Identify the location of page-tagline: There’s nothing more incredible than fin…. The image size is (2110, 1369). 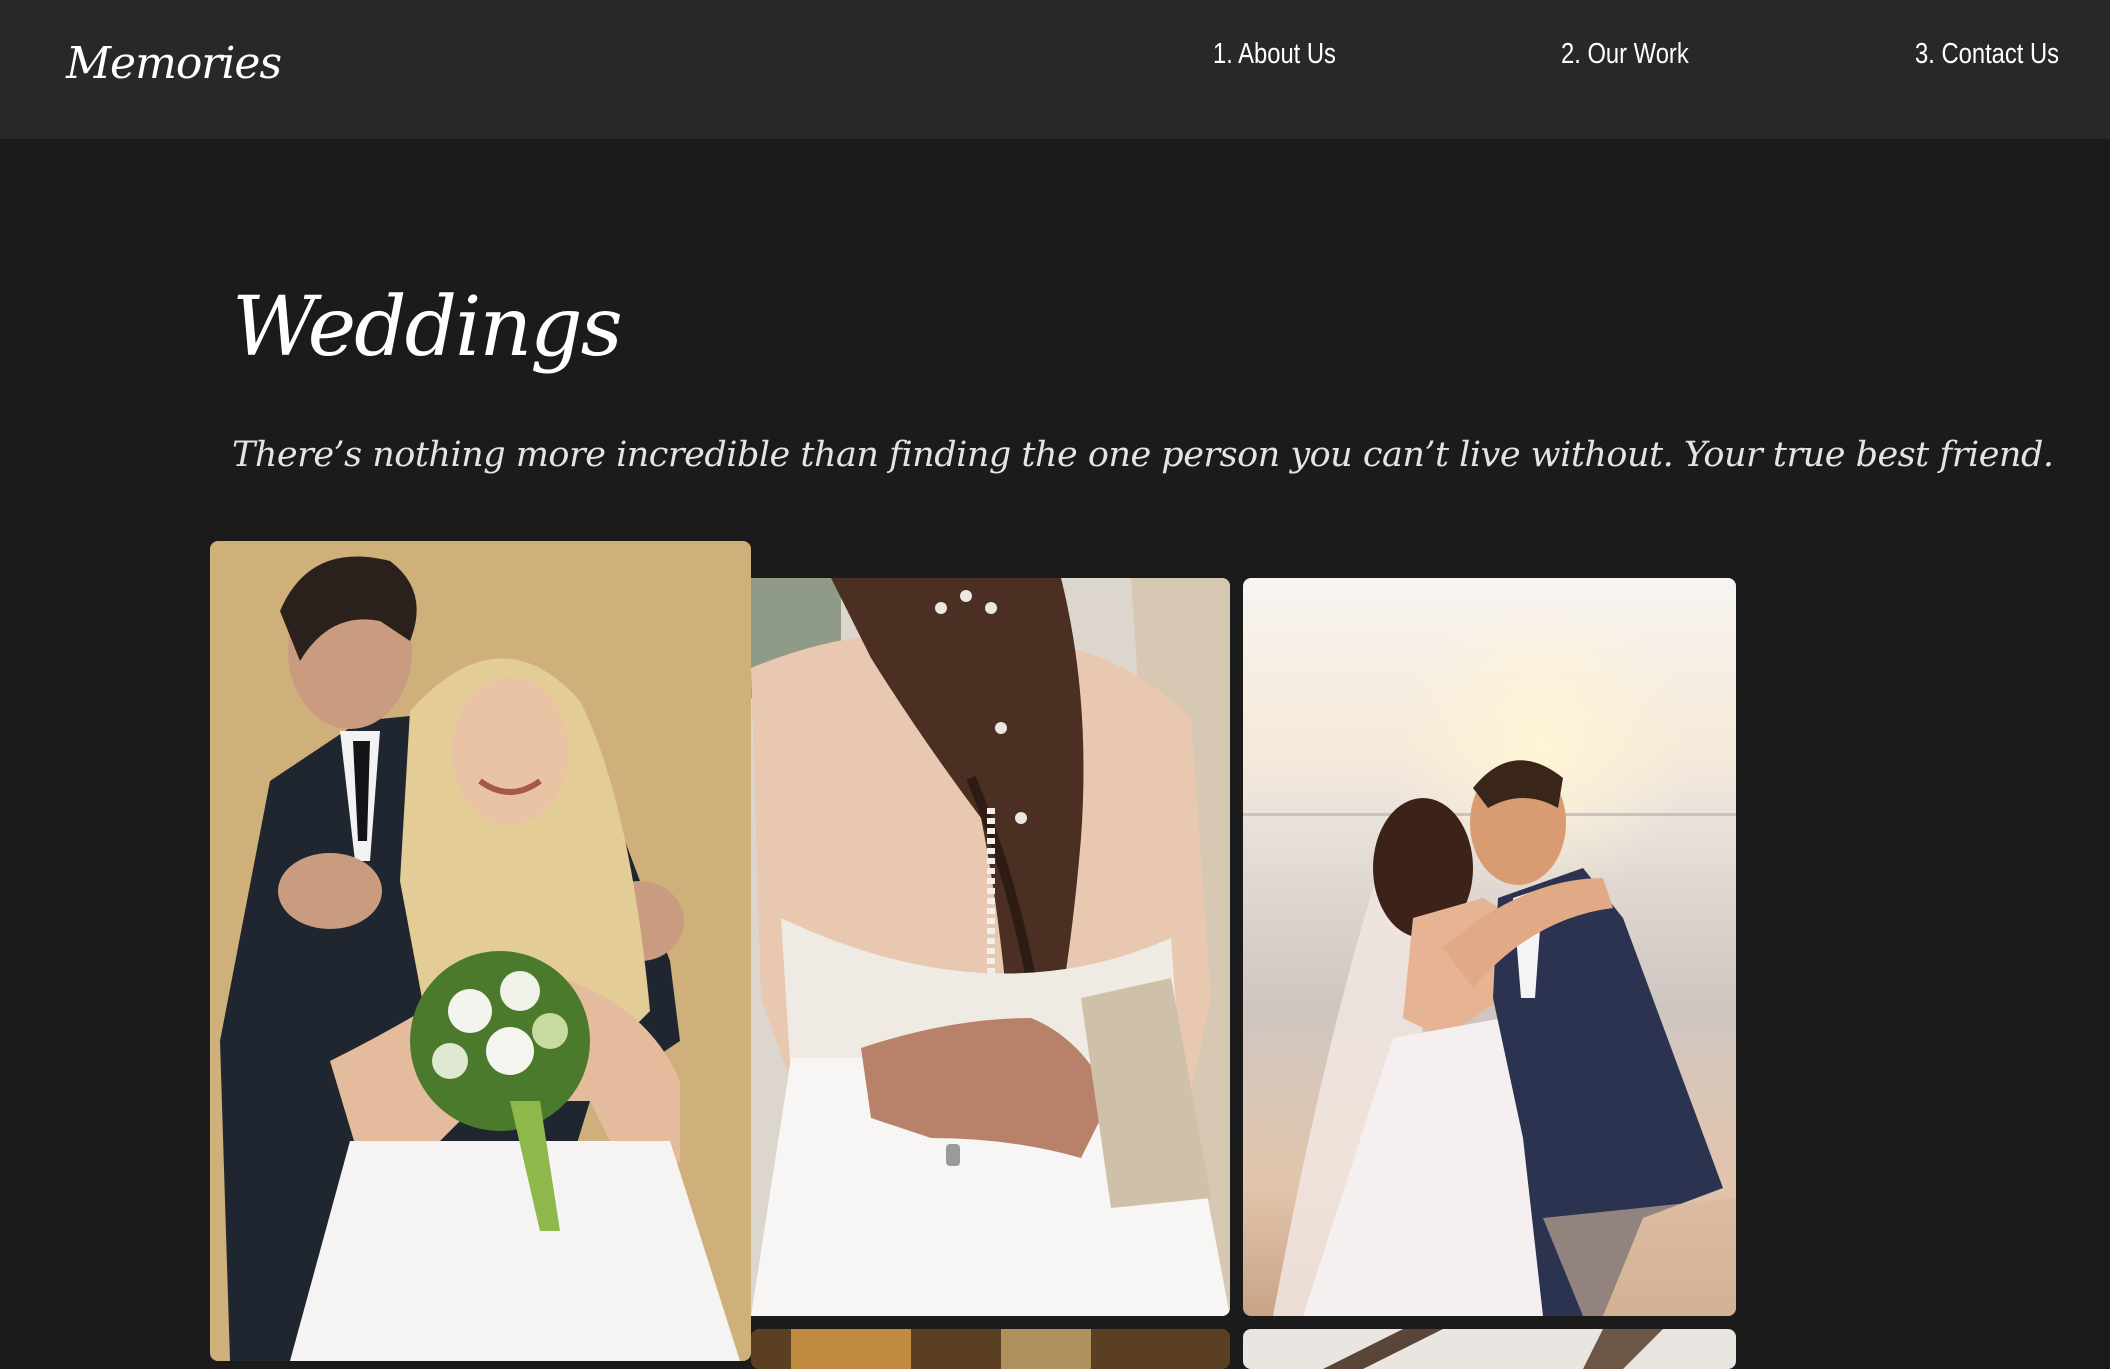
(1143, 455).